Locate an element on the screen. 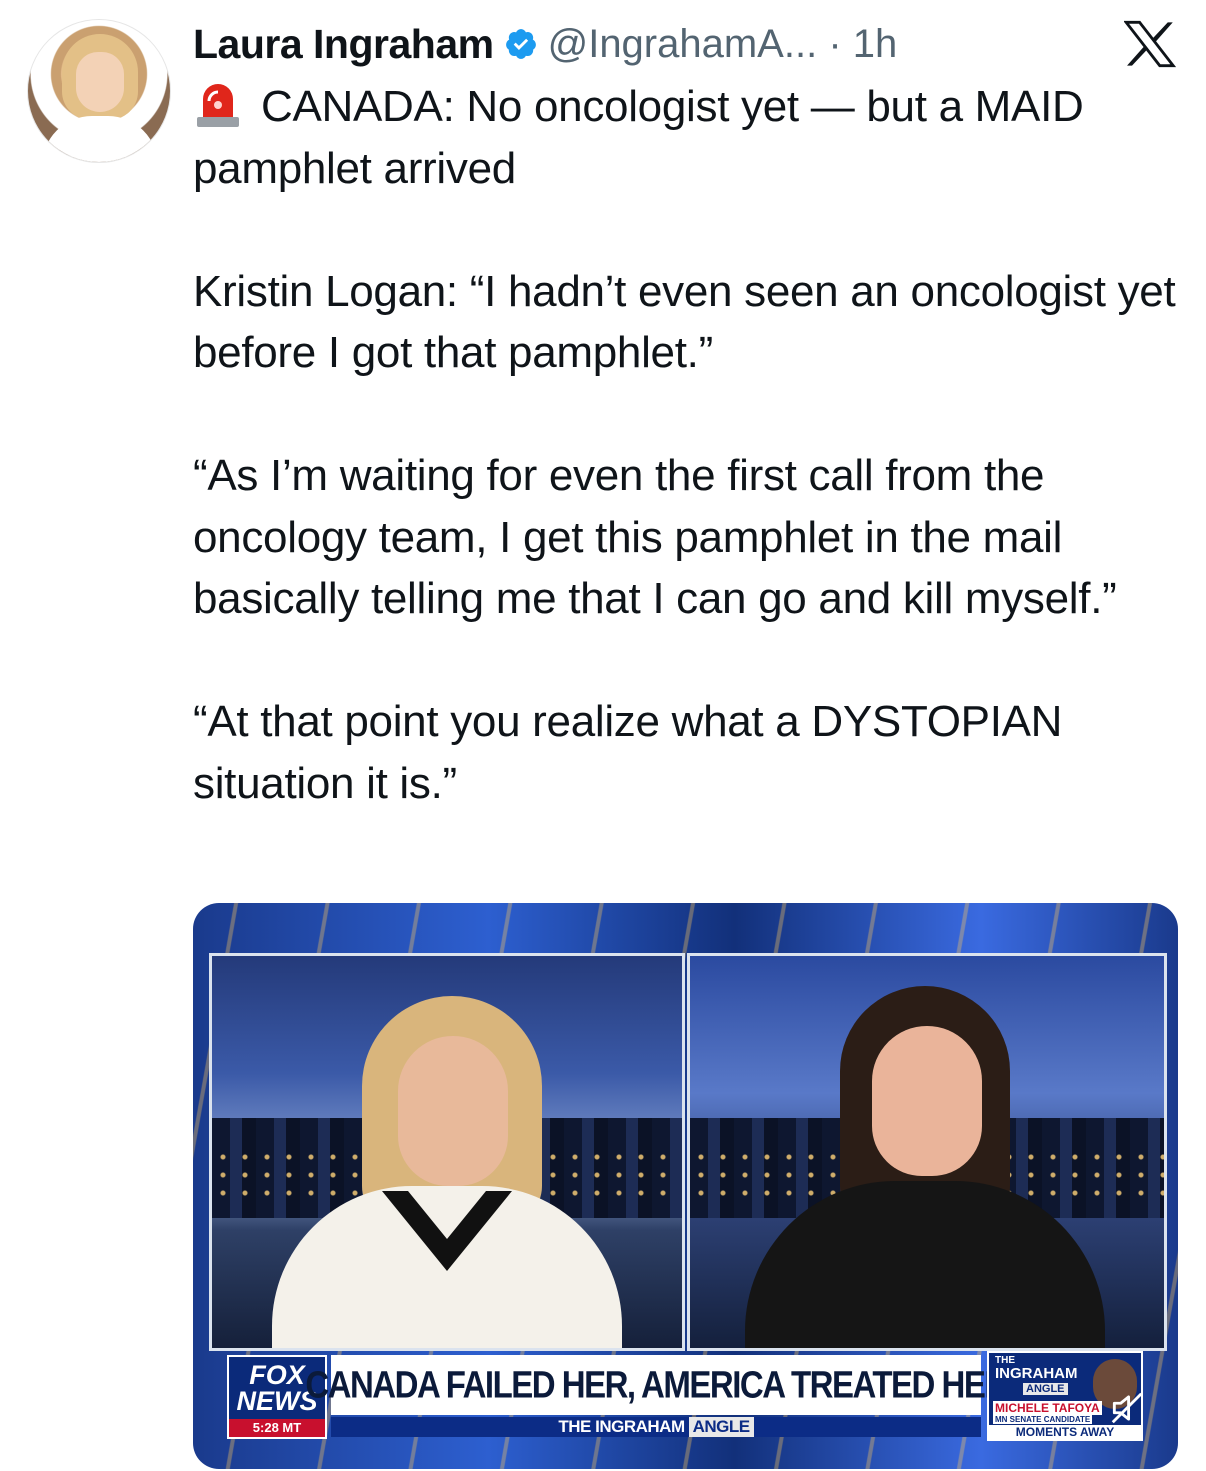 The height and width of the screenshot is (1471, 1206). verified-badge-icon is located at coordinates (520, 44).